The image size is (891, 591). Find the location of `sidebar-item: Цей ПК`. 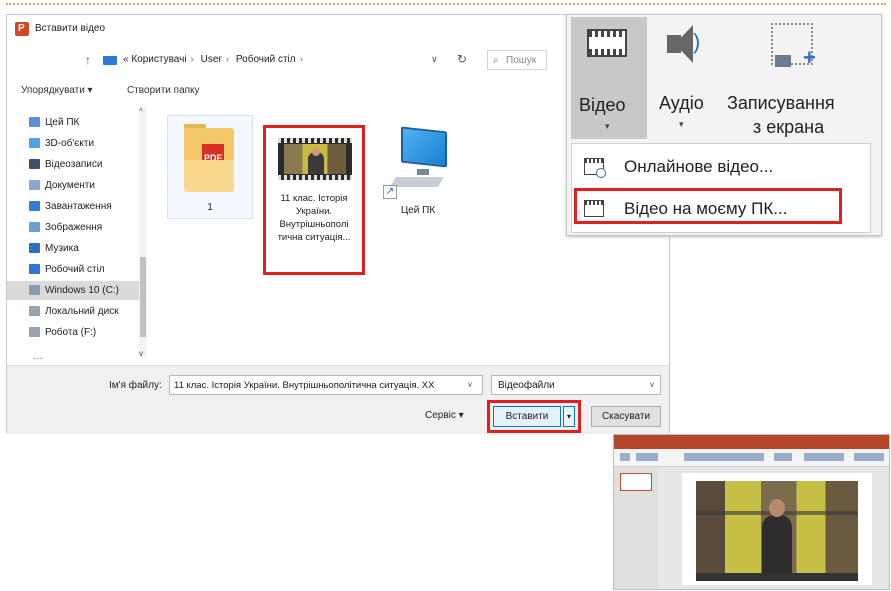

sidebar-item: Цей ПК is located at coordinates (73, 122).